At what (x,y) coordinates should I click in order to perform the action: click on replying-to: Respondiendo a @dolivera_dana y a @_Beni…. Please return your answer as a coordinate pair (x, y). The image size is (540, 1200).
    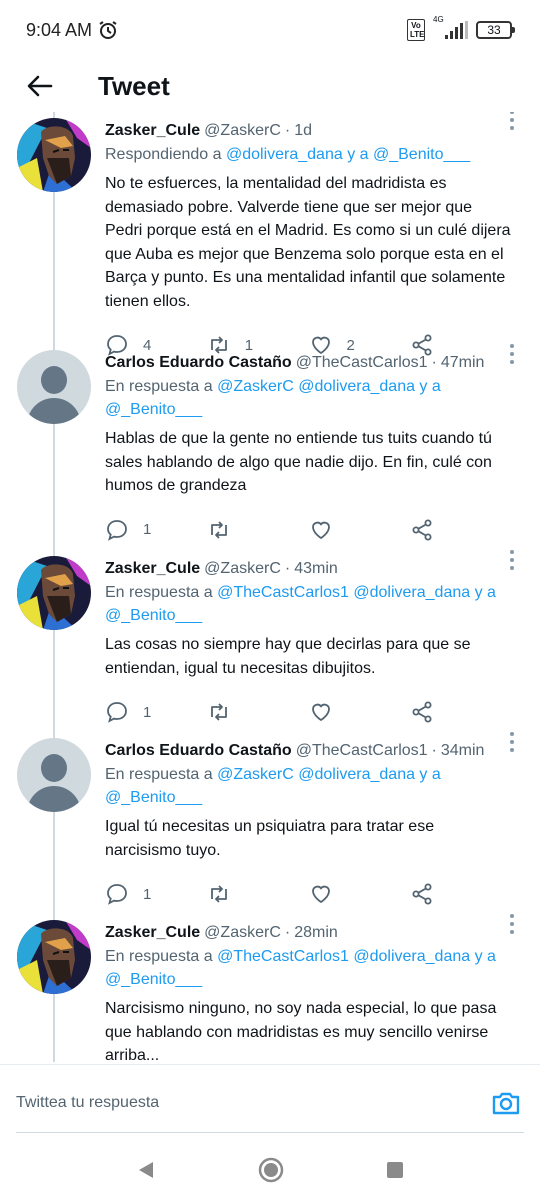
    Looking at the image, I should click on (288, 154).